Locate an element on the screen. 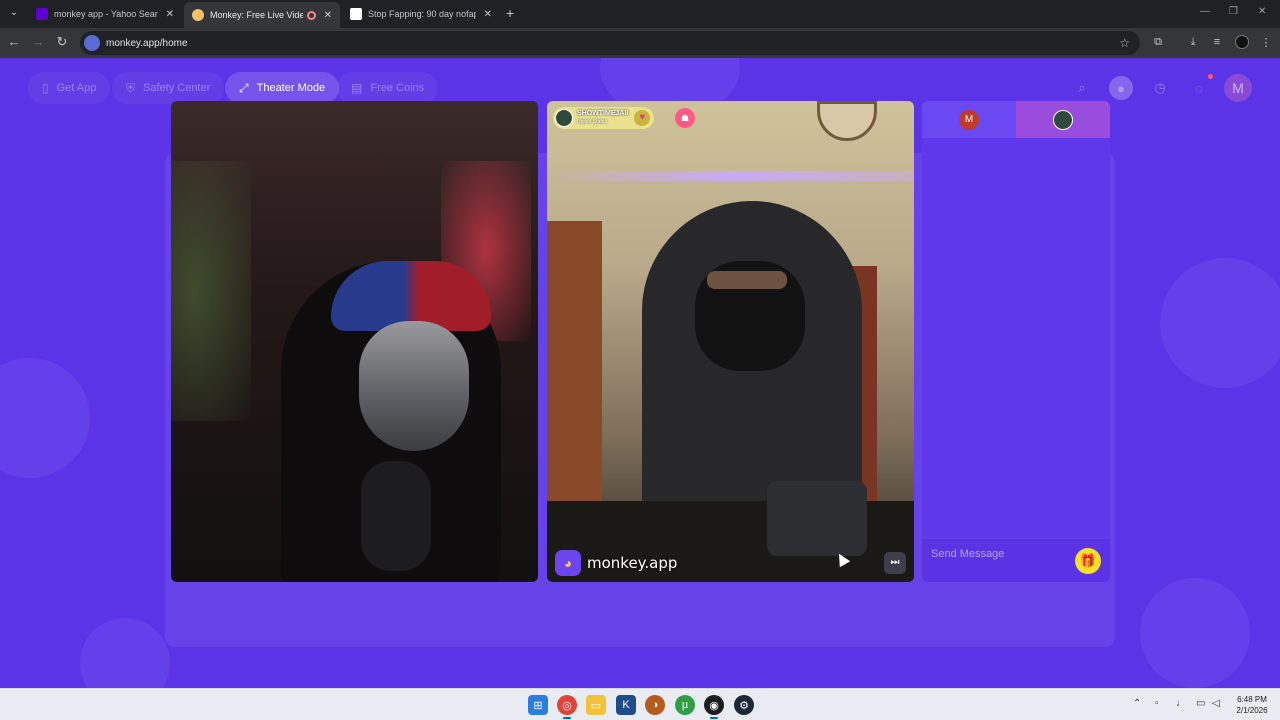 This screenshot has height=720, width=1280. media-control-icon: ≡ is located at coordinates (1217, 42).